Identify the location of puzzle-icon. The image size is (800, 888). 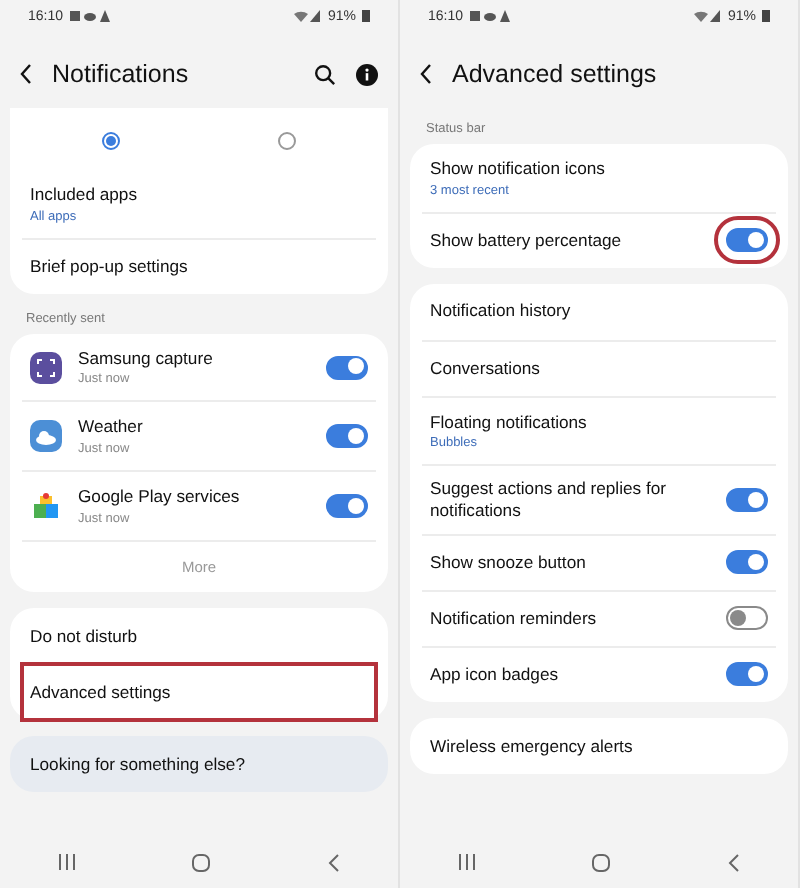
(46, 506).